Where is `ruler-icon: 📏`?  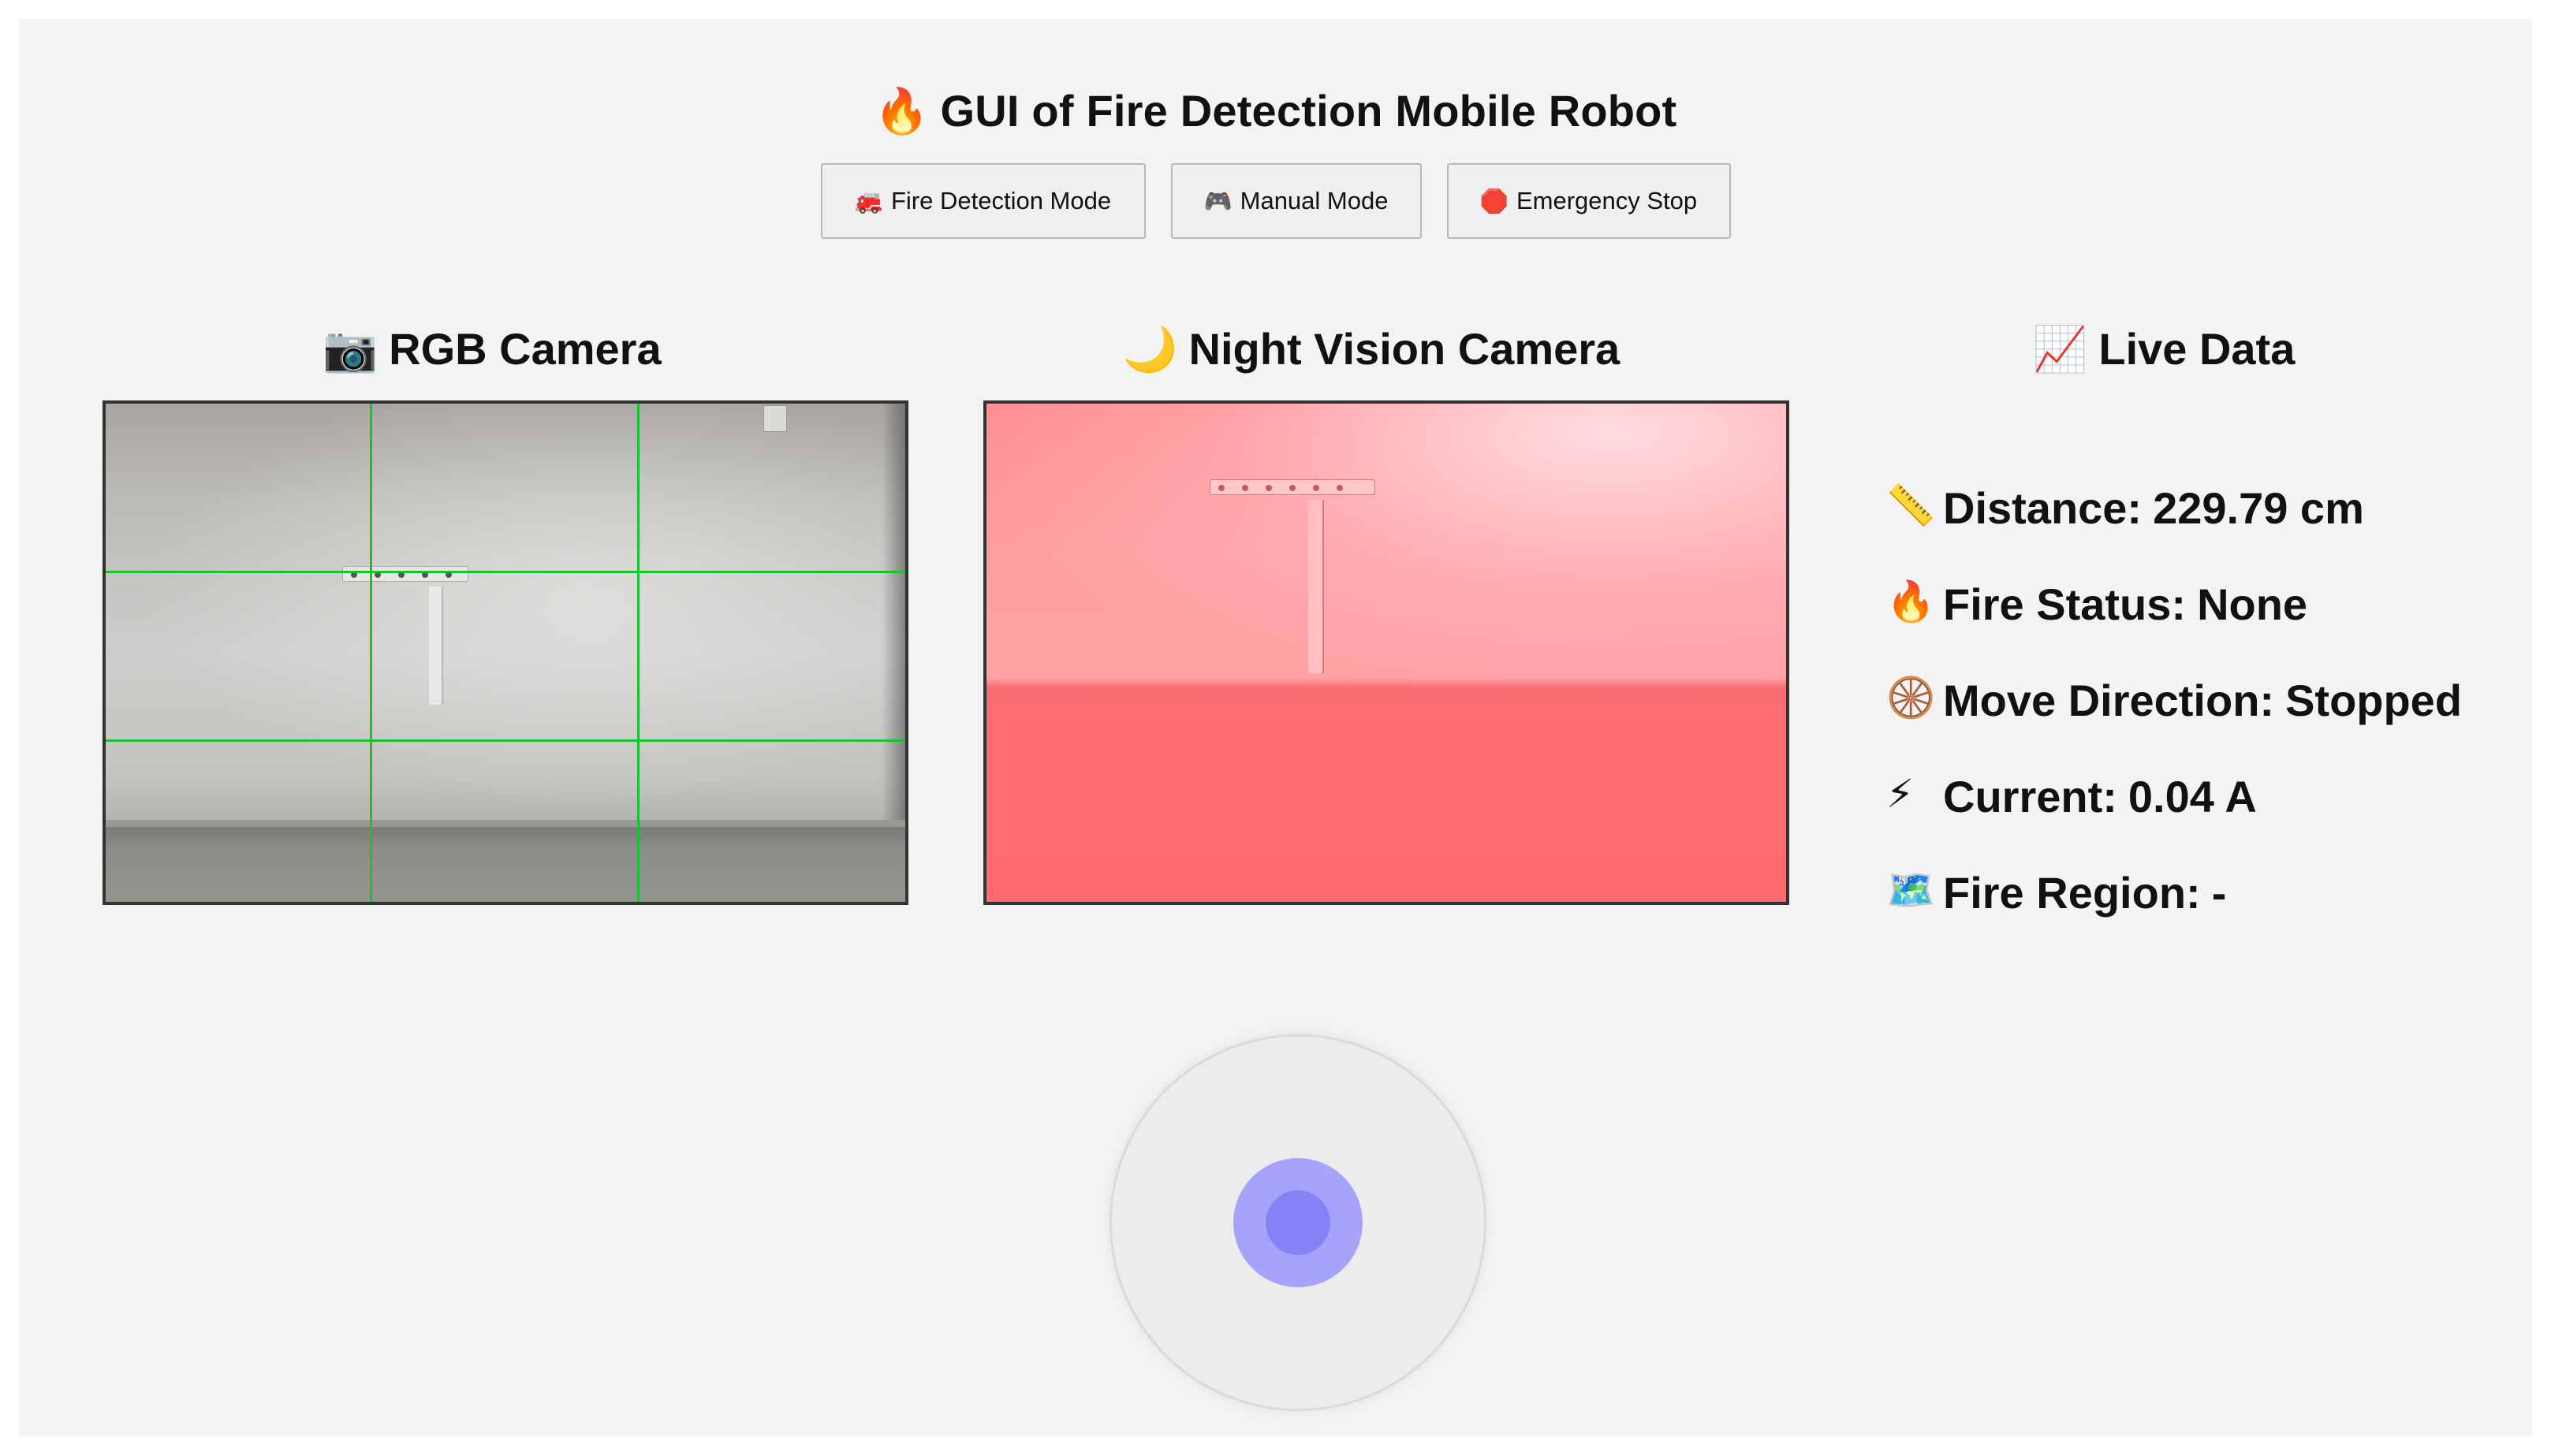 ruler-icon: 📏 is located at coordinates (1911, 505).